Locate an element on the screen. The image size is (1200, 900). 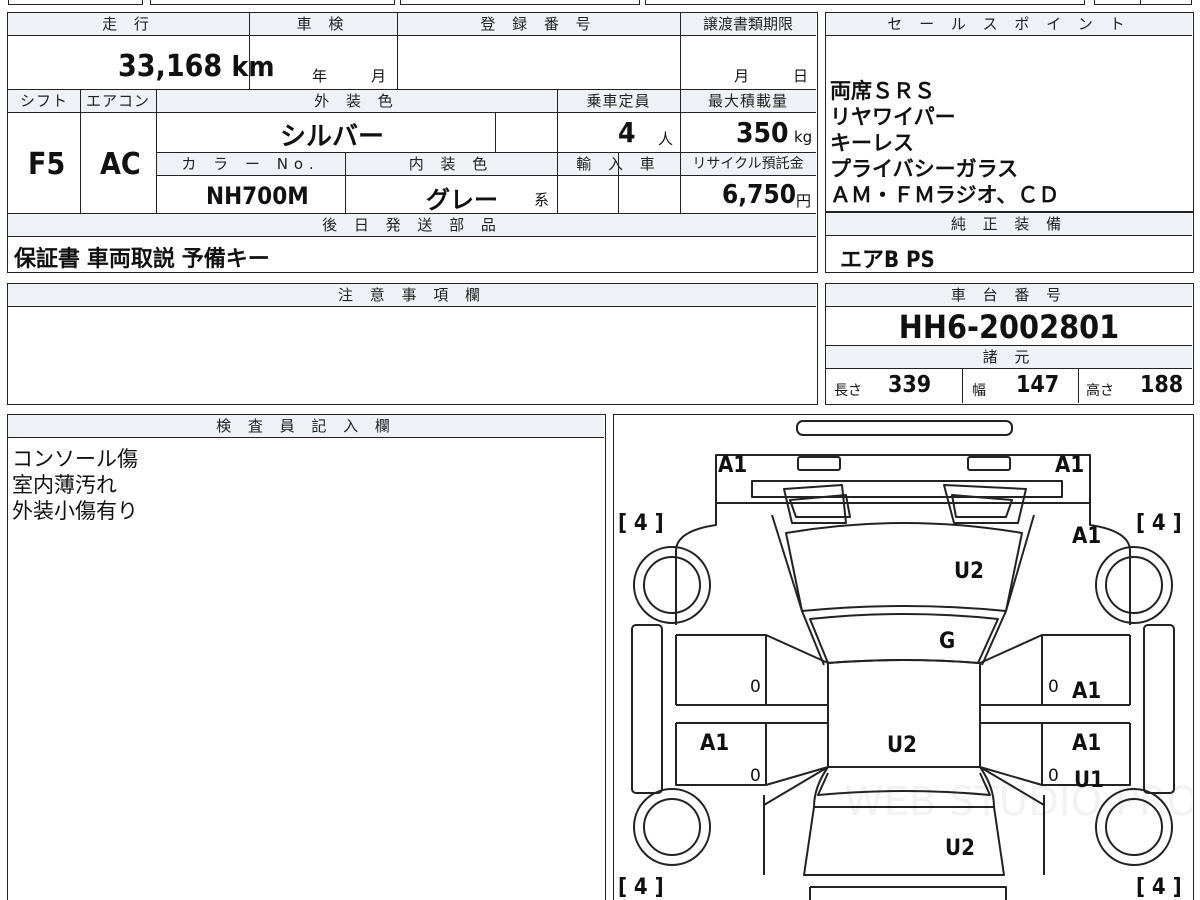
mark-right-front-door-num: 0 is located at coordinates (1053, 687).